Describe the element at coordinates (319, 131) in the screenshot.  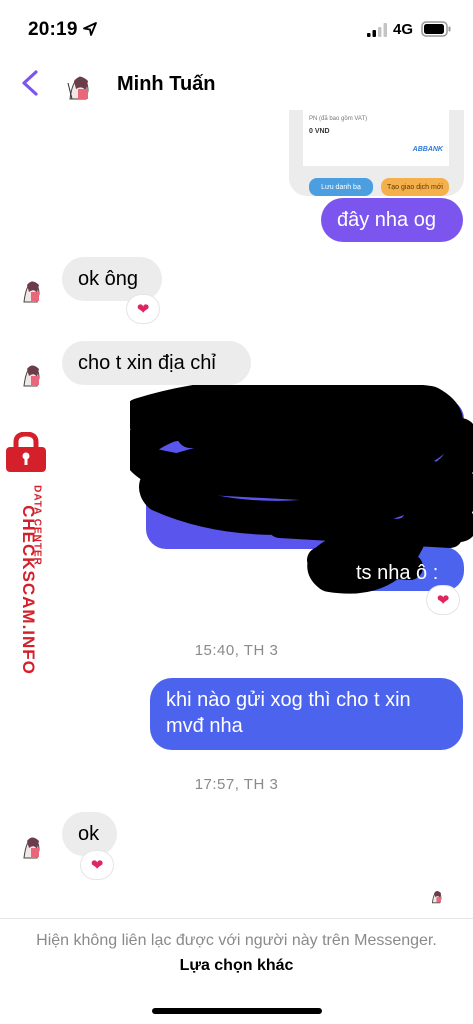
I see `card-amount: 0 VND` at that location.